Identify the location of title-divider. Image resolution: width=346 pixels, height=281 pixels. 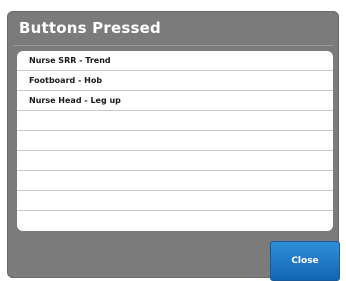
(173, 45).